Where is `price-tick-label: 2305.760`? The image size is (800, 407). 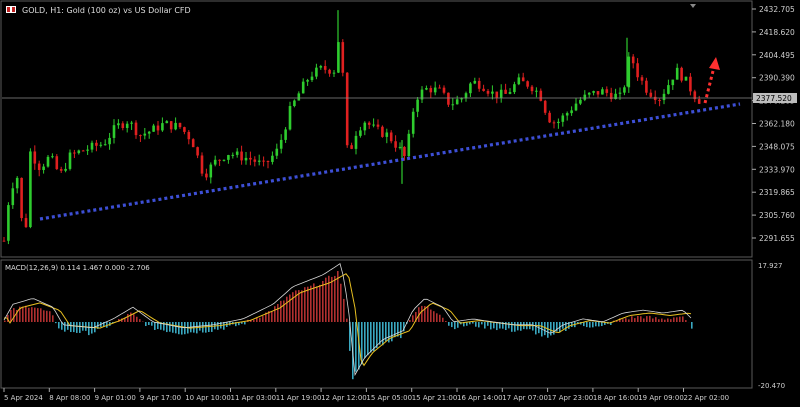
price-tick-label: 2305.760 is located at coordinates (777, 215).